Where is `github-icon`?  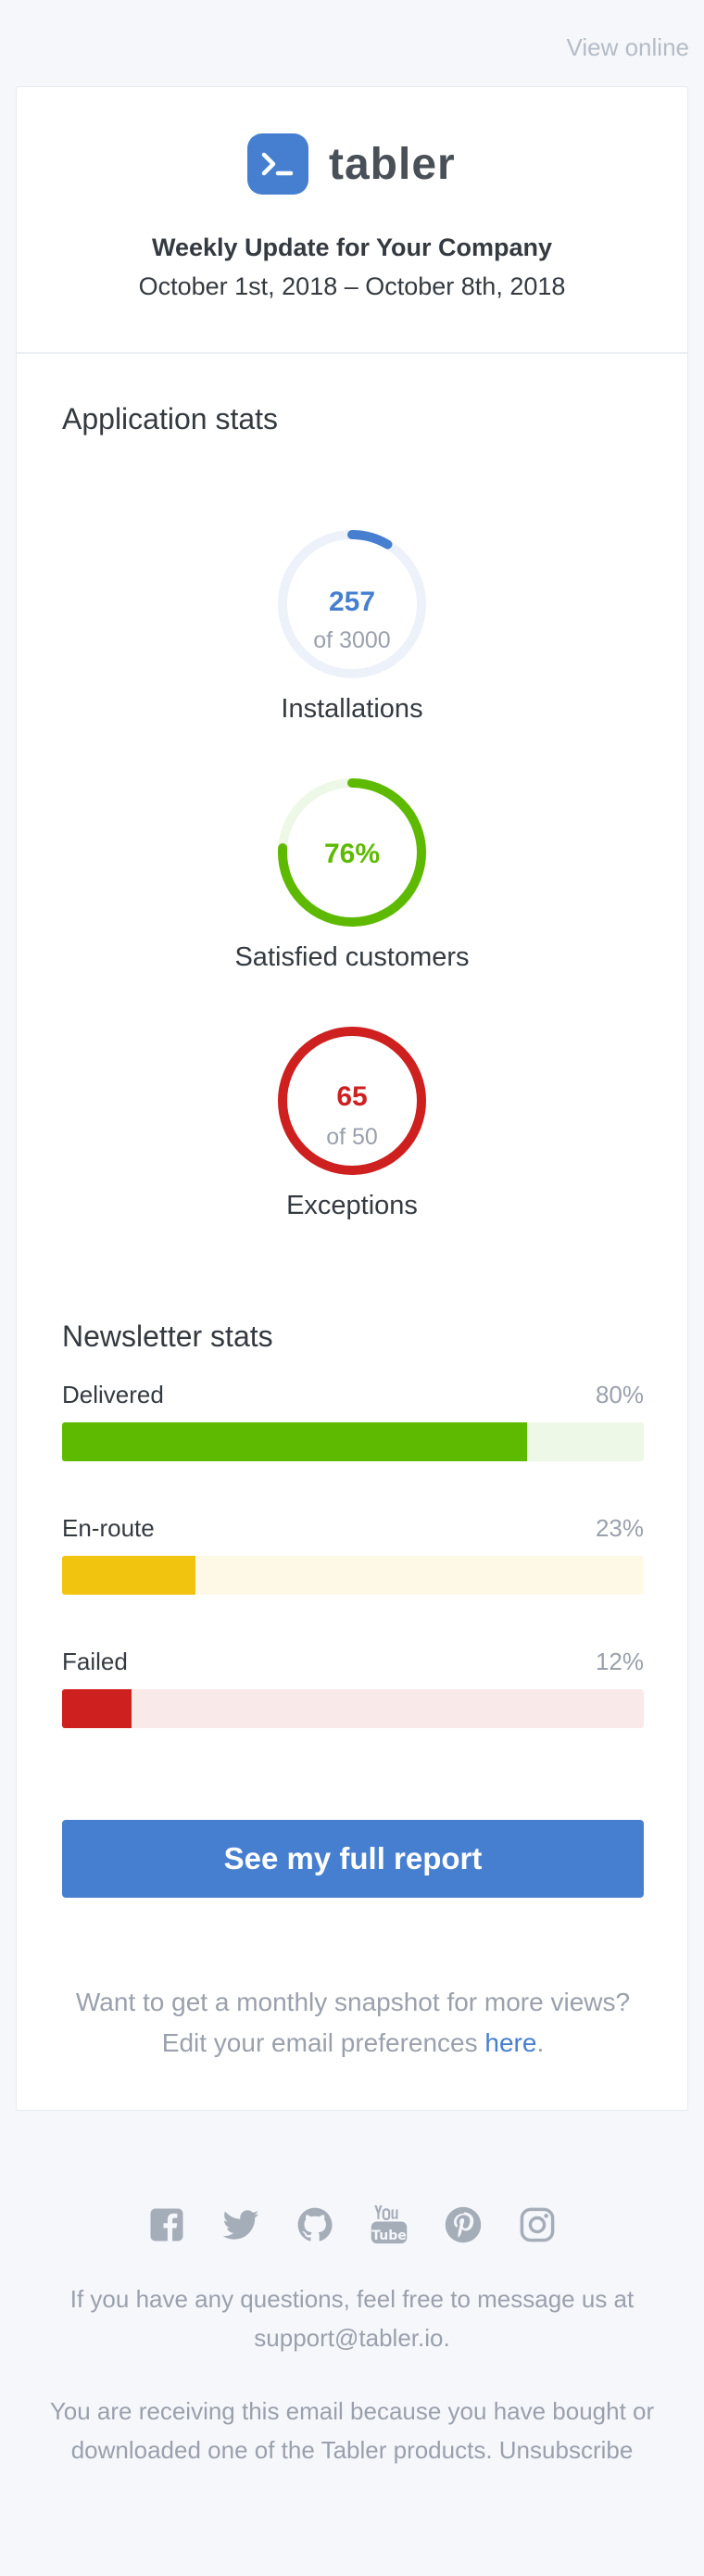 github-icon is located at coordinates (314, 2224).